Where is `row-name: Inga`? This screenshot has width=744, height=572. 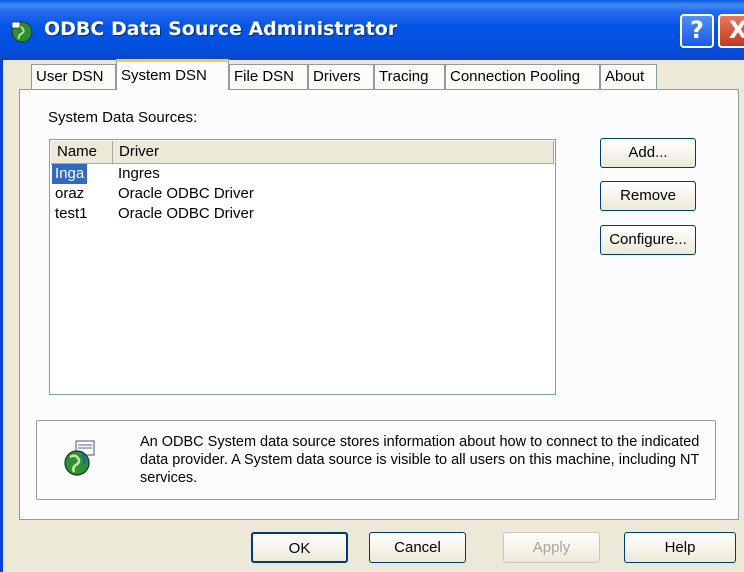 row-name: Inga is located at coordinates (70, 174).